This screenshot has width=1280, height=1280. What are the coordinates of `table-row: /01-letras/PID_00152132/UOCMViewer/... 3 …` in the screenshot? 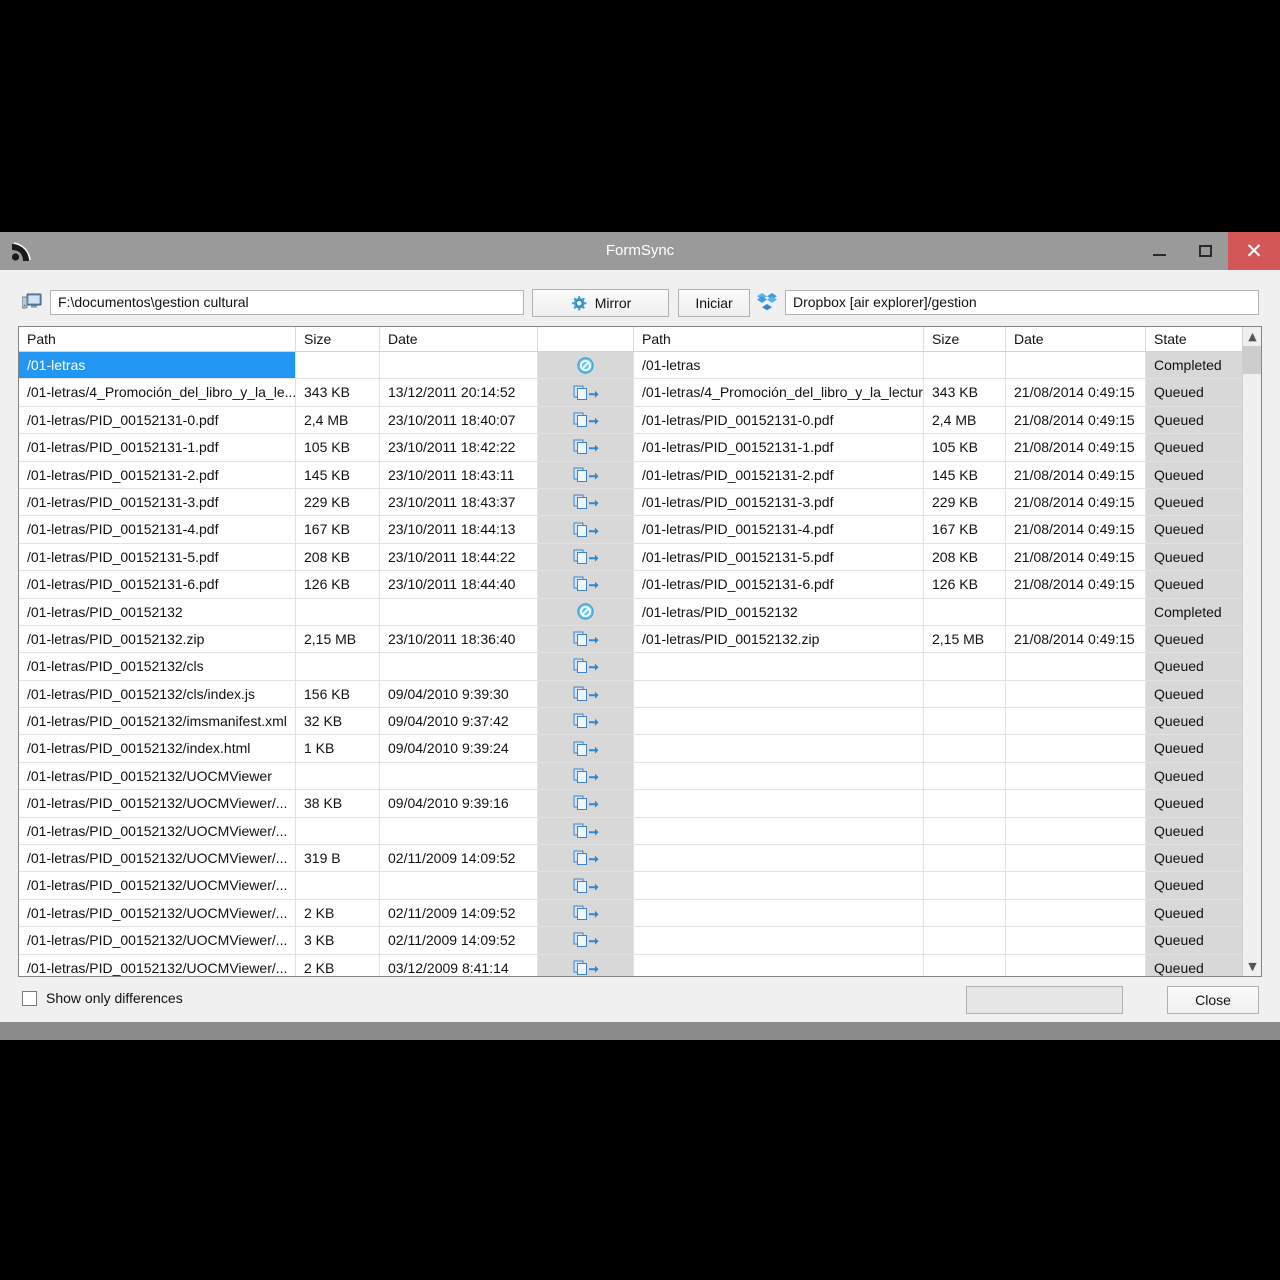 It's located at (631, 941).